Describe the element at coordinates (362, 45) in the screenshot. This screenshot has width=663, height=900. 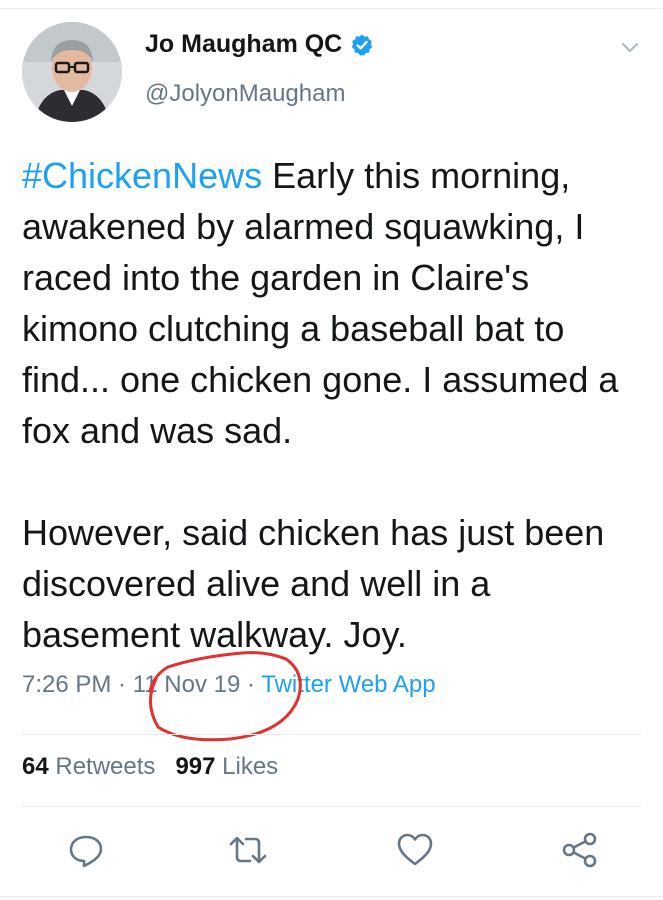
I see `verified-badge-icon` at that location.